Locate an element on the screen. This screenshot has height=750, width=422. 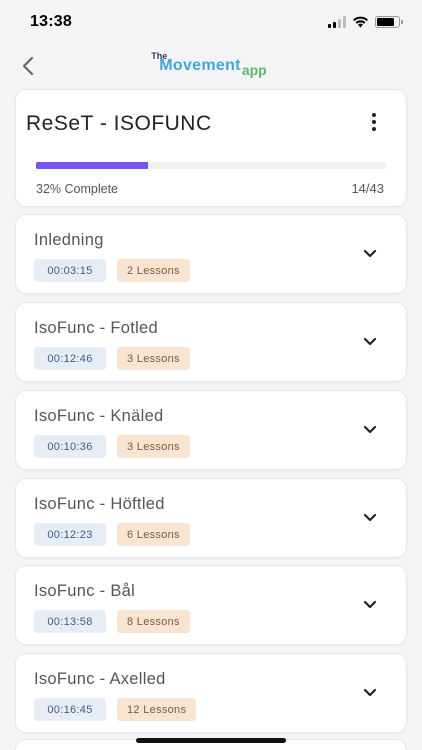
duration-badge: 00:10:36 is located at coordinates (70, 446).